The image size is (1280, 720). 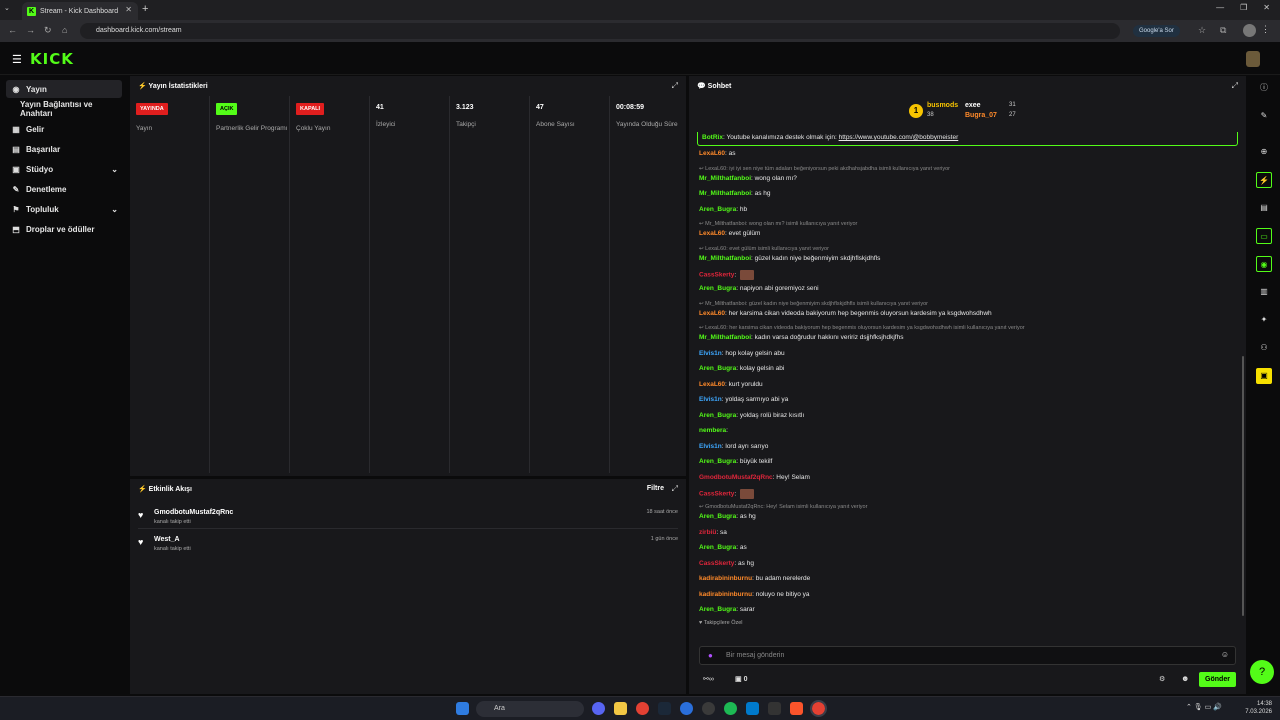 I want to click on info-icon: ⓘ, so click(x=1264, y=88).